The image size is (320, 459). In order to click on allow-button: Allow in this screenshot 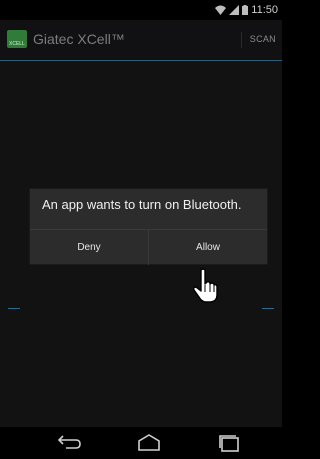, I will do `click(208, 247)`.